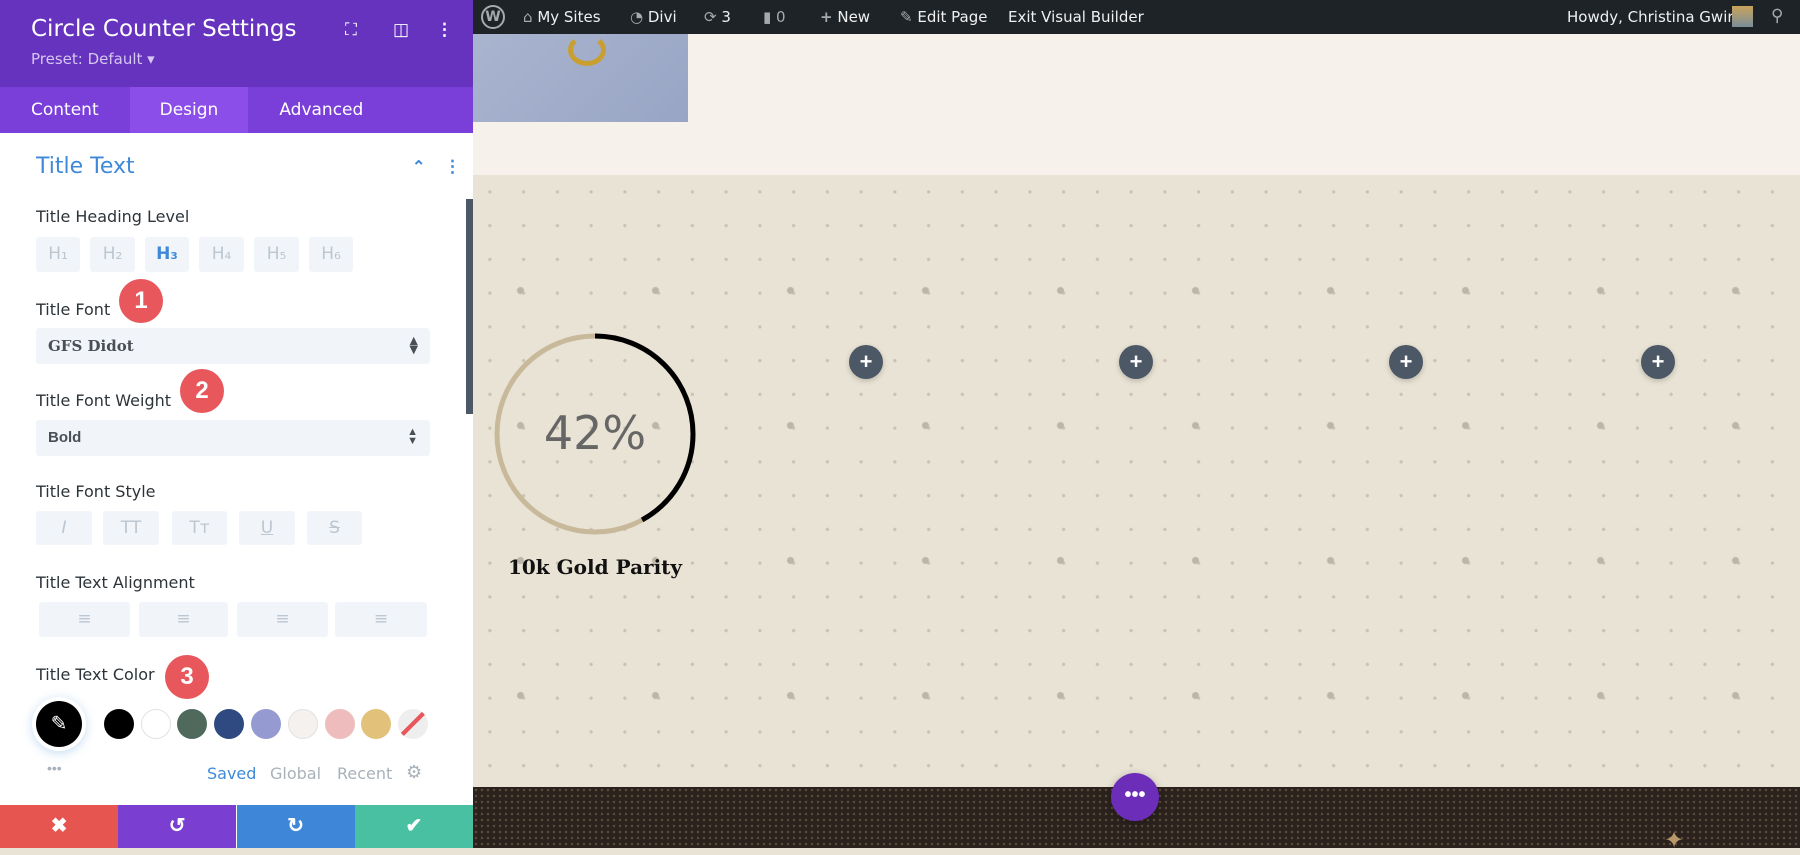 This screenshot has width=1800, height=855. What do you see at coordinates (276, 254) in the screenshot?
I see `h5-button: H₅` at bounding box center [276, 254].